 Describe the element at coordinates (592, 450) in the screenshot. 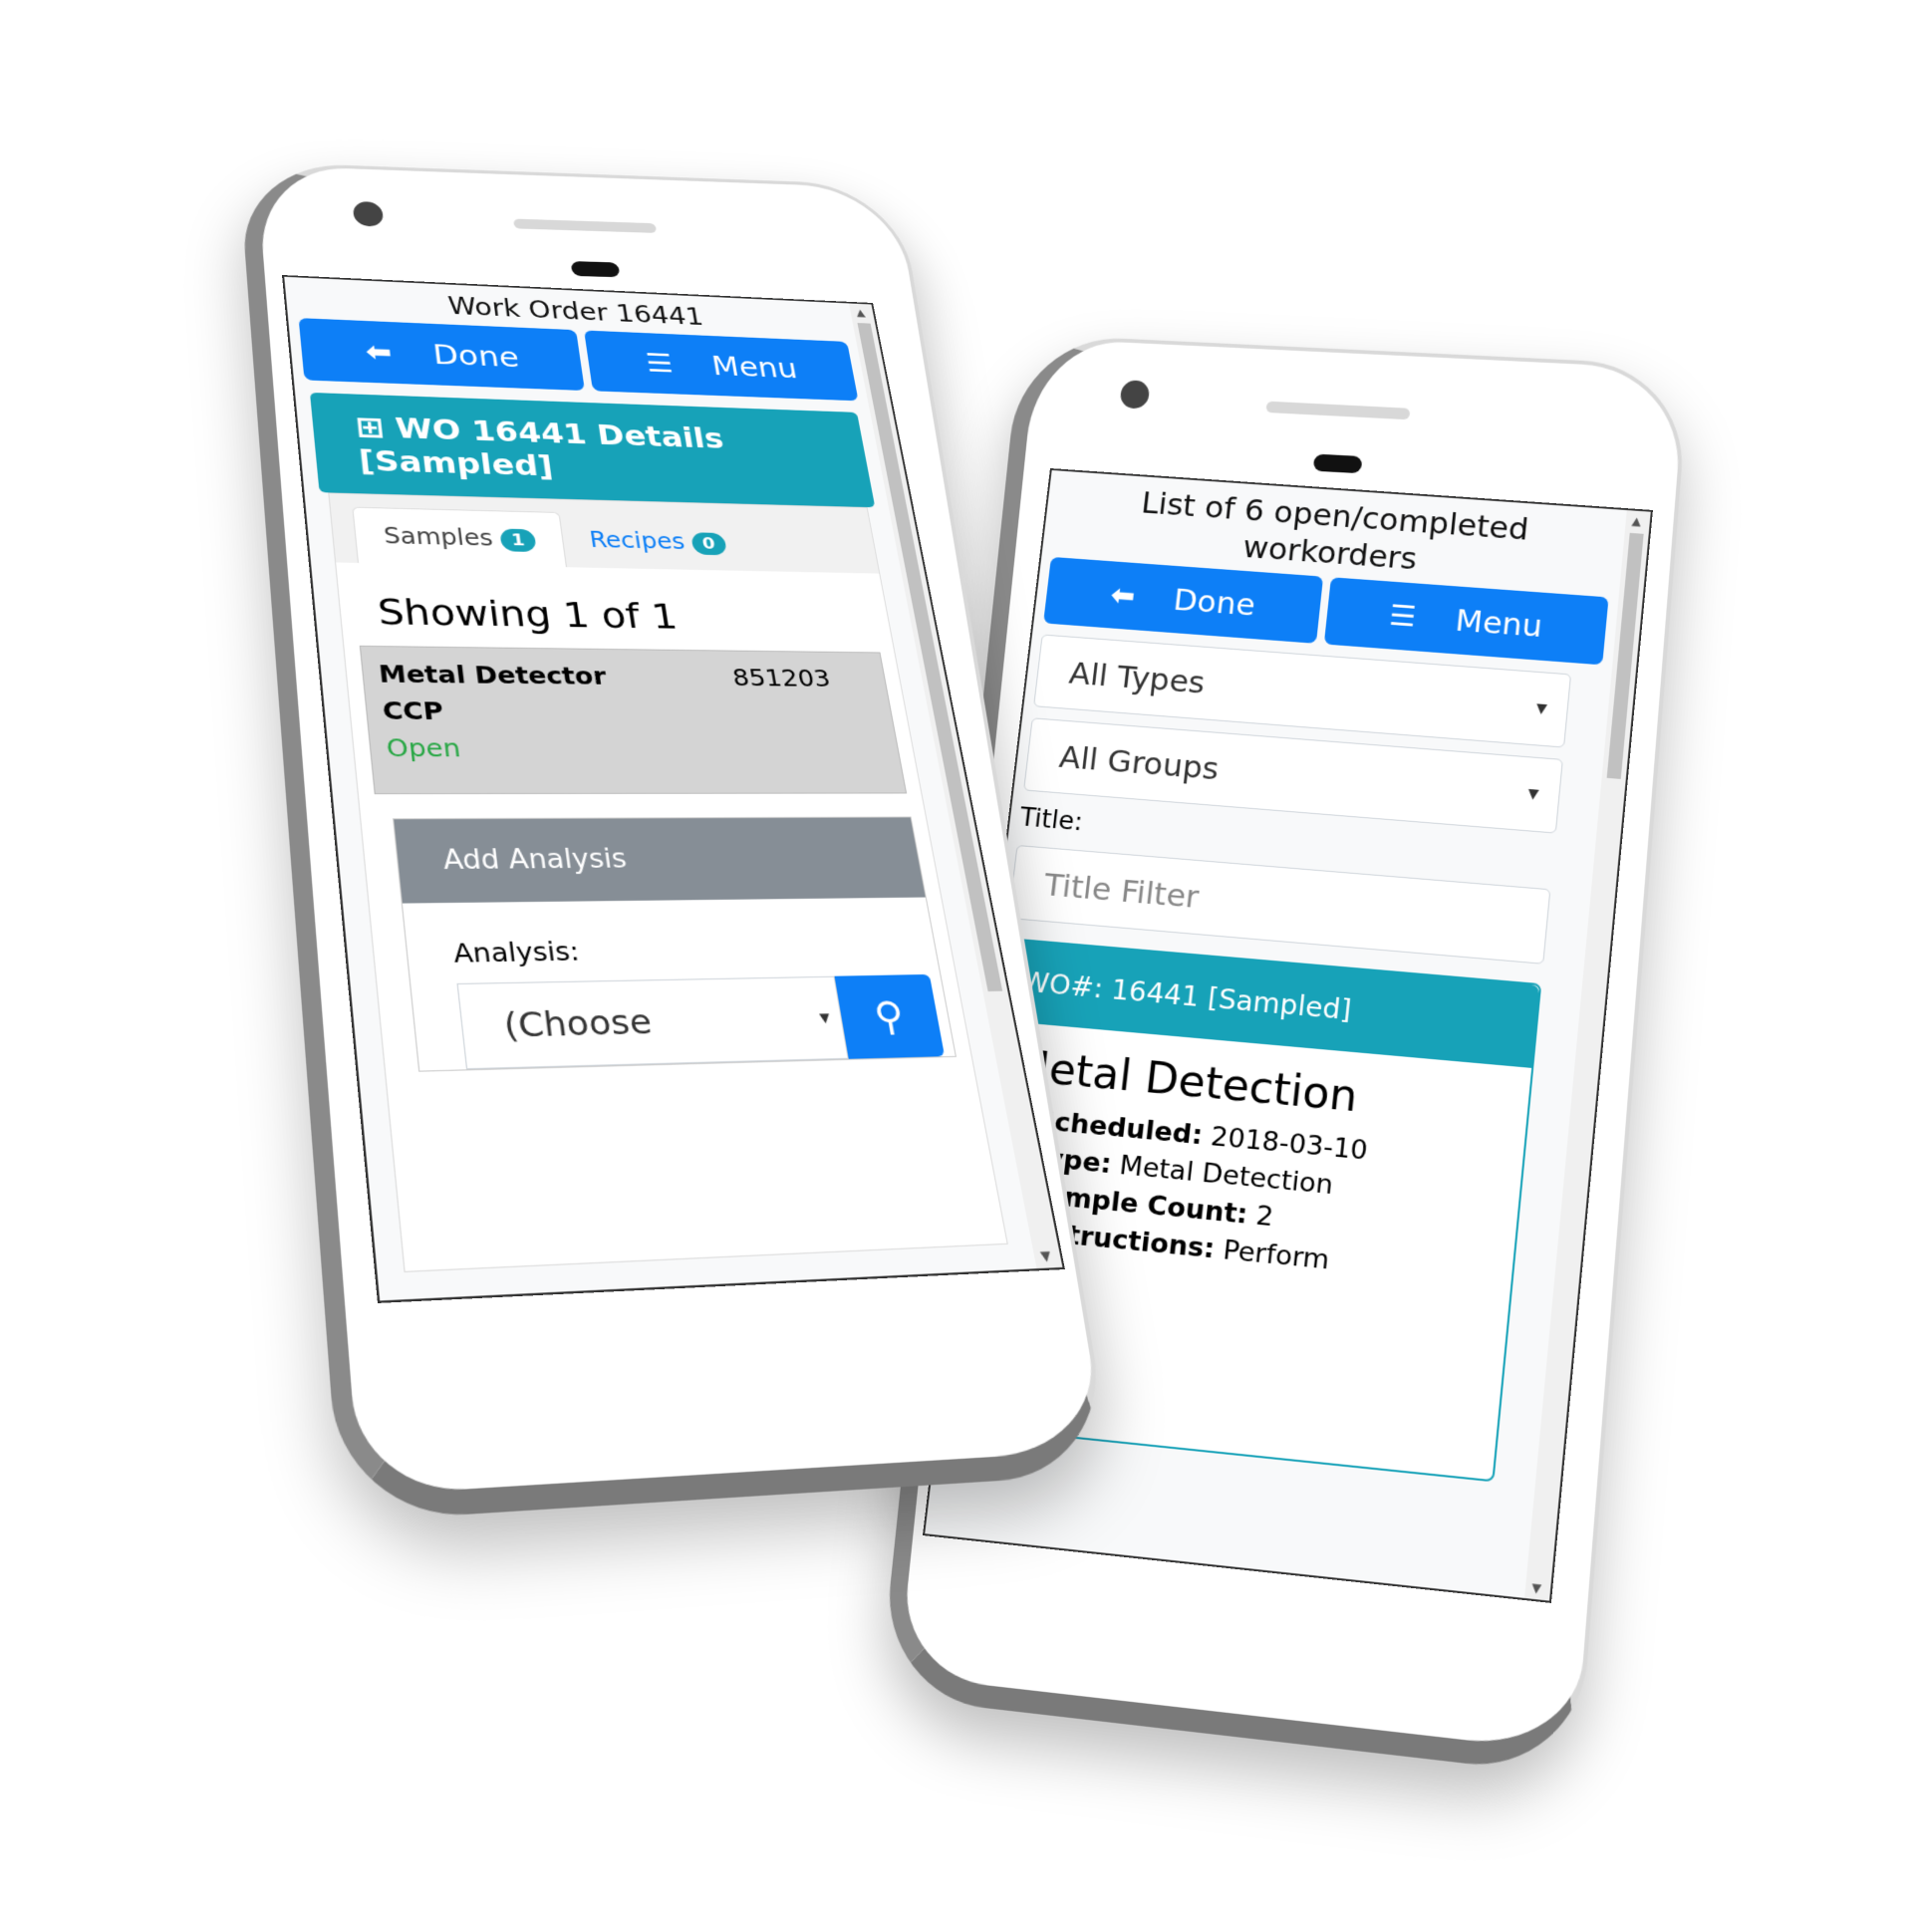

I see `details-header: ⊞ WO 16441 Details [Sampled]` at that location.